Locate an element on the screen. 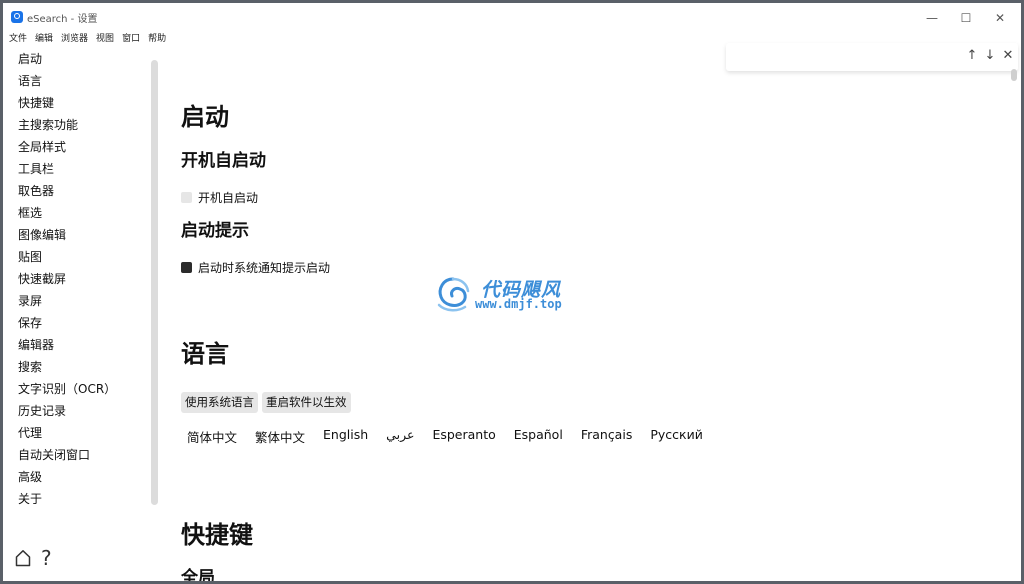 This screenshot has height=584, width=1024. language-buttons: 使用系统语言 重启软件以生效 is located at coordinates (266, 402).